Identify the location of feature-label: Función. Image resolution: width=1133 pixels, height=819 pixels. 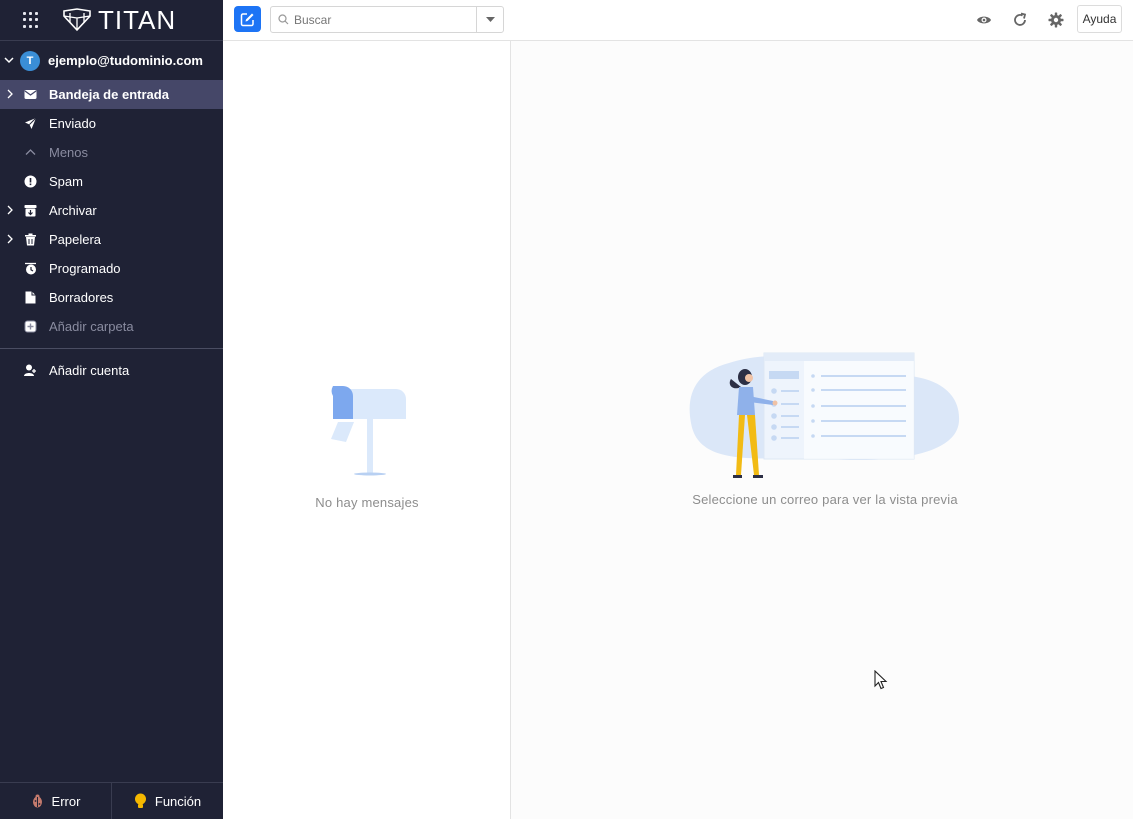
(178, 801).